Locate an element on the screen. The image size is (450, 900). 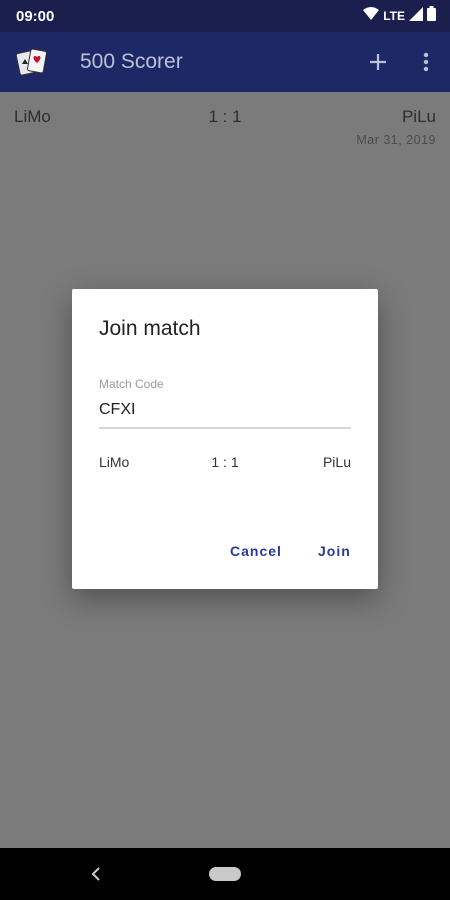
app-title: 500 Scorer is located at coordinates (131, 61).